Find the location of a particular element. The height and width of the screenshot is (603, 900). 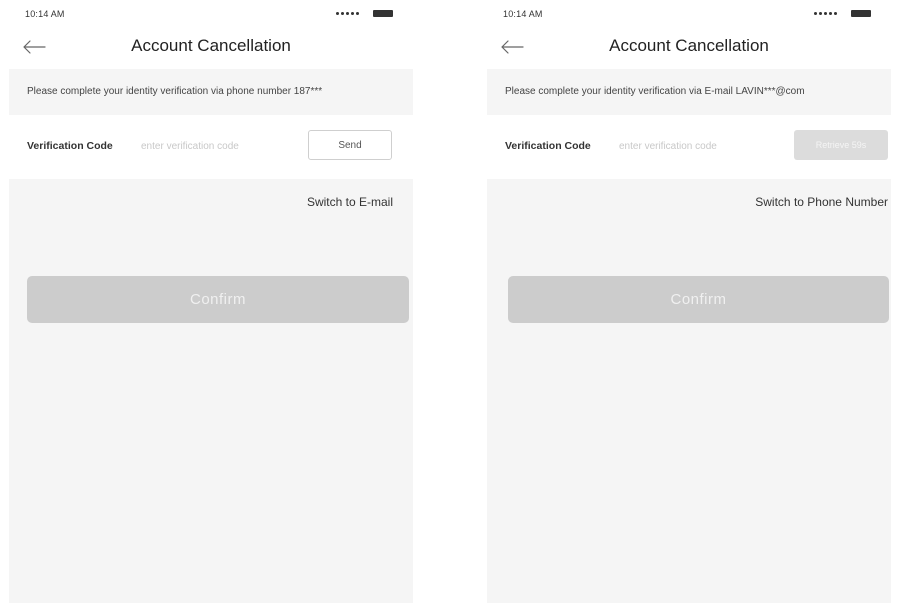

verification-code-row: Verification Code Send is located at coordinates (211, 147).